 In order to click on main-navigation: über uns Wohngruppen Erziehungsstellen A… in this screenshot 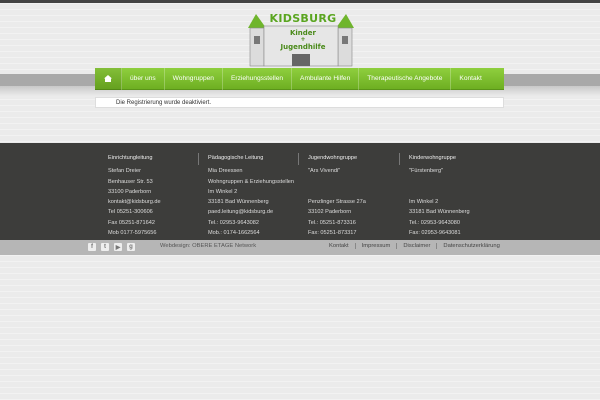, I will do `click(299, 78)`.